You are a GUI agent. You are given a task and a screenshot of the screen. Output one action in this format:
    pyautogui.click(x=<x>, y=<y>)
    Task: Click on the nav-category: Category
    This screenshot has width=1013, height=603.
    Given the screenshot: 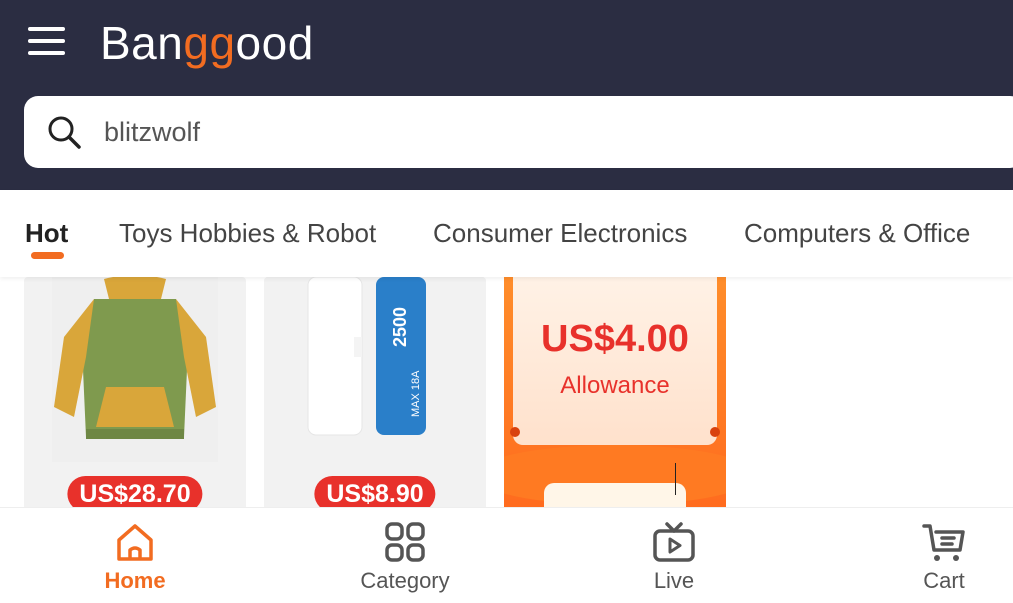 What is the action you would take?
    pyautogui.click(x=405, y=557)
    